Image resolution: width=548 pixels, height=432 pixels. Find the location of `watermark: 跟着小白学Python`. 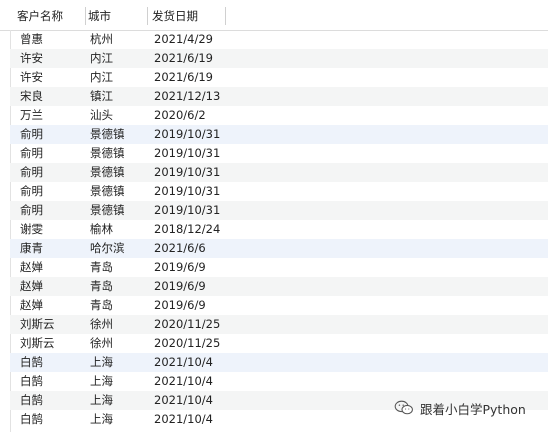

watermark: 跟着小白学Python is located at coordinates (460, 408).